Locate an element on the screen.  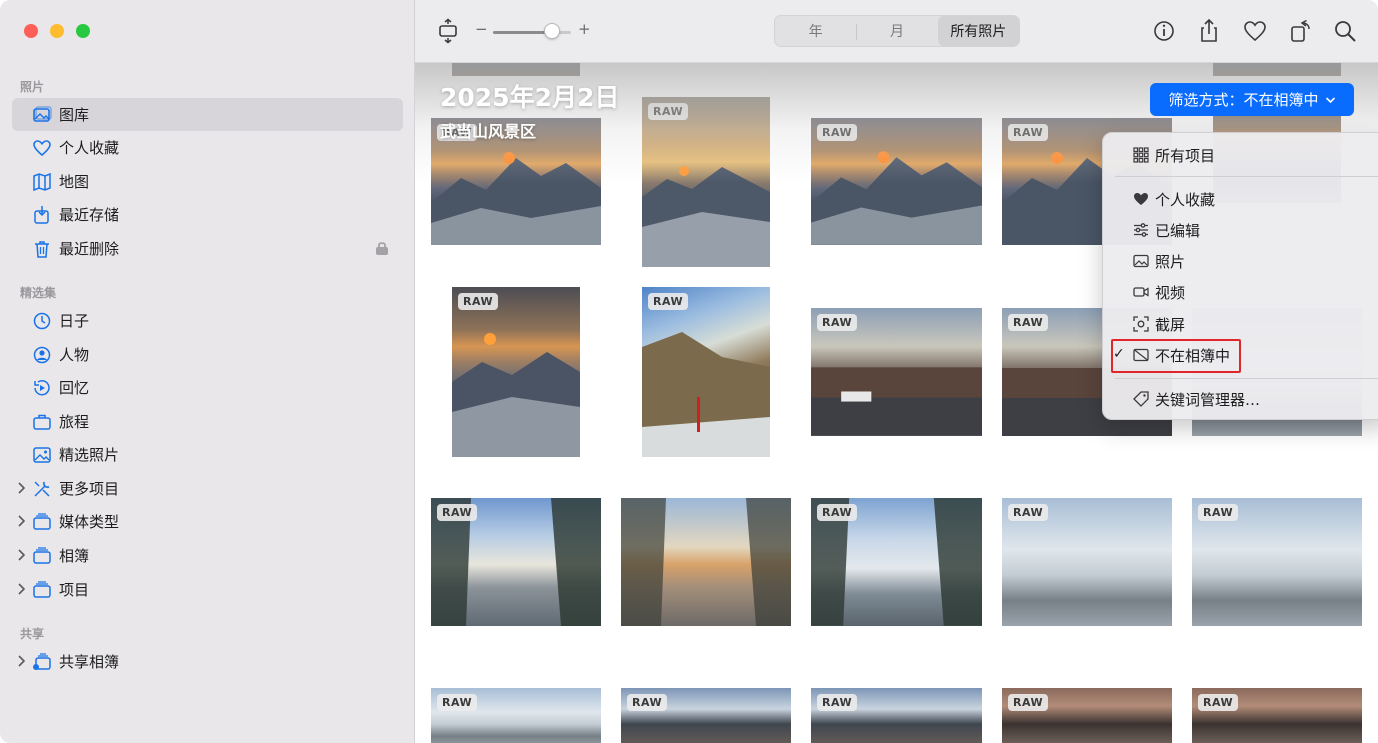
sidebar-item-shared-albums: 共享相簿 is located at coordinates (207, 661).